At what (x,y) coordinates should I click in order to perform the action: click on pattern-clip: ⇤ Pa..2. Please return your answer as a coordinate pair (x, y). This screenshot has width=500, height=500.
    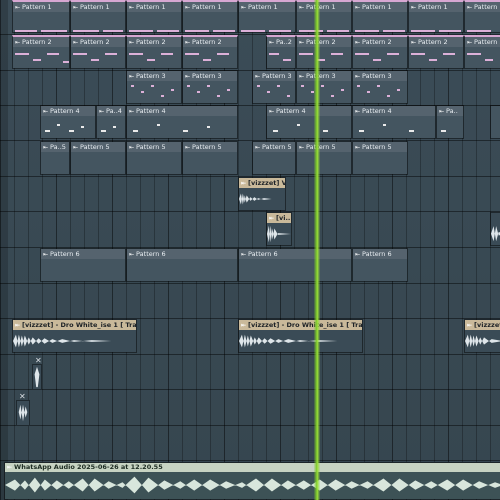
    Looking at the image, I should click on (281, 52).